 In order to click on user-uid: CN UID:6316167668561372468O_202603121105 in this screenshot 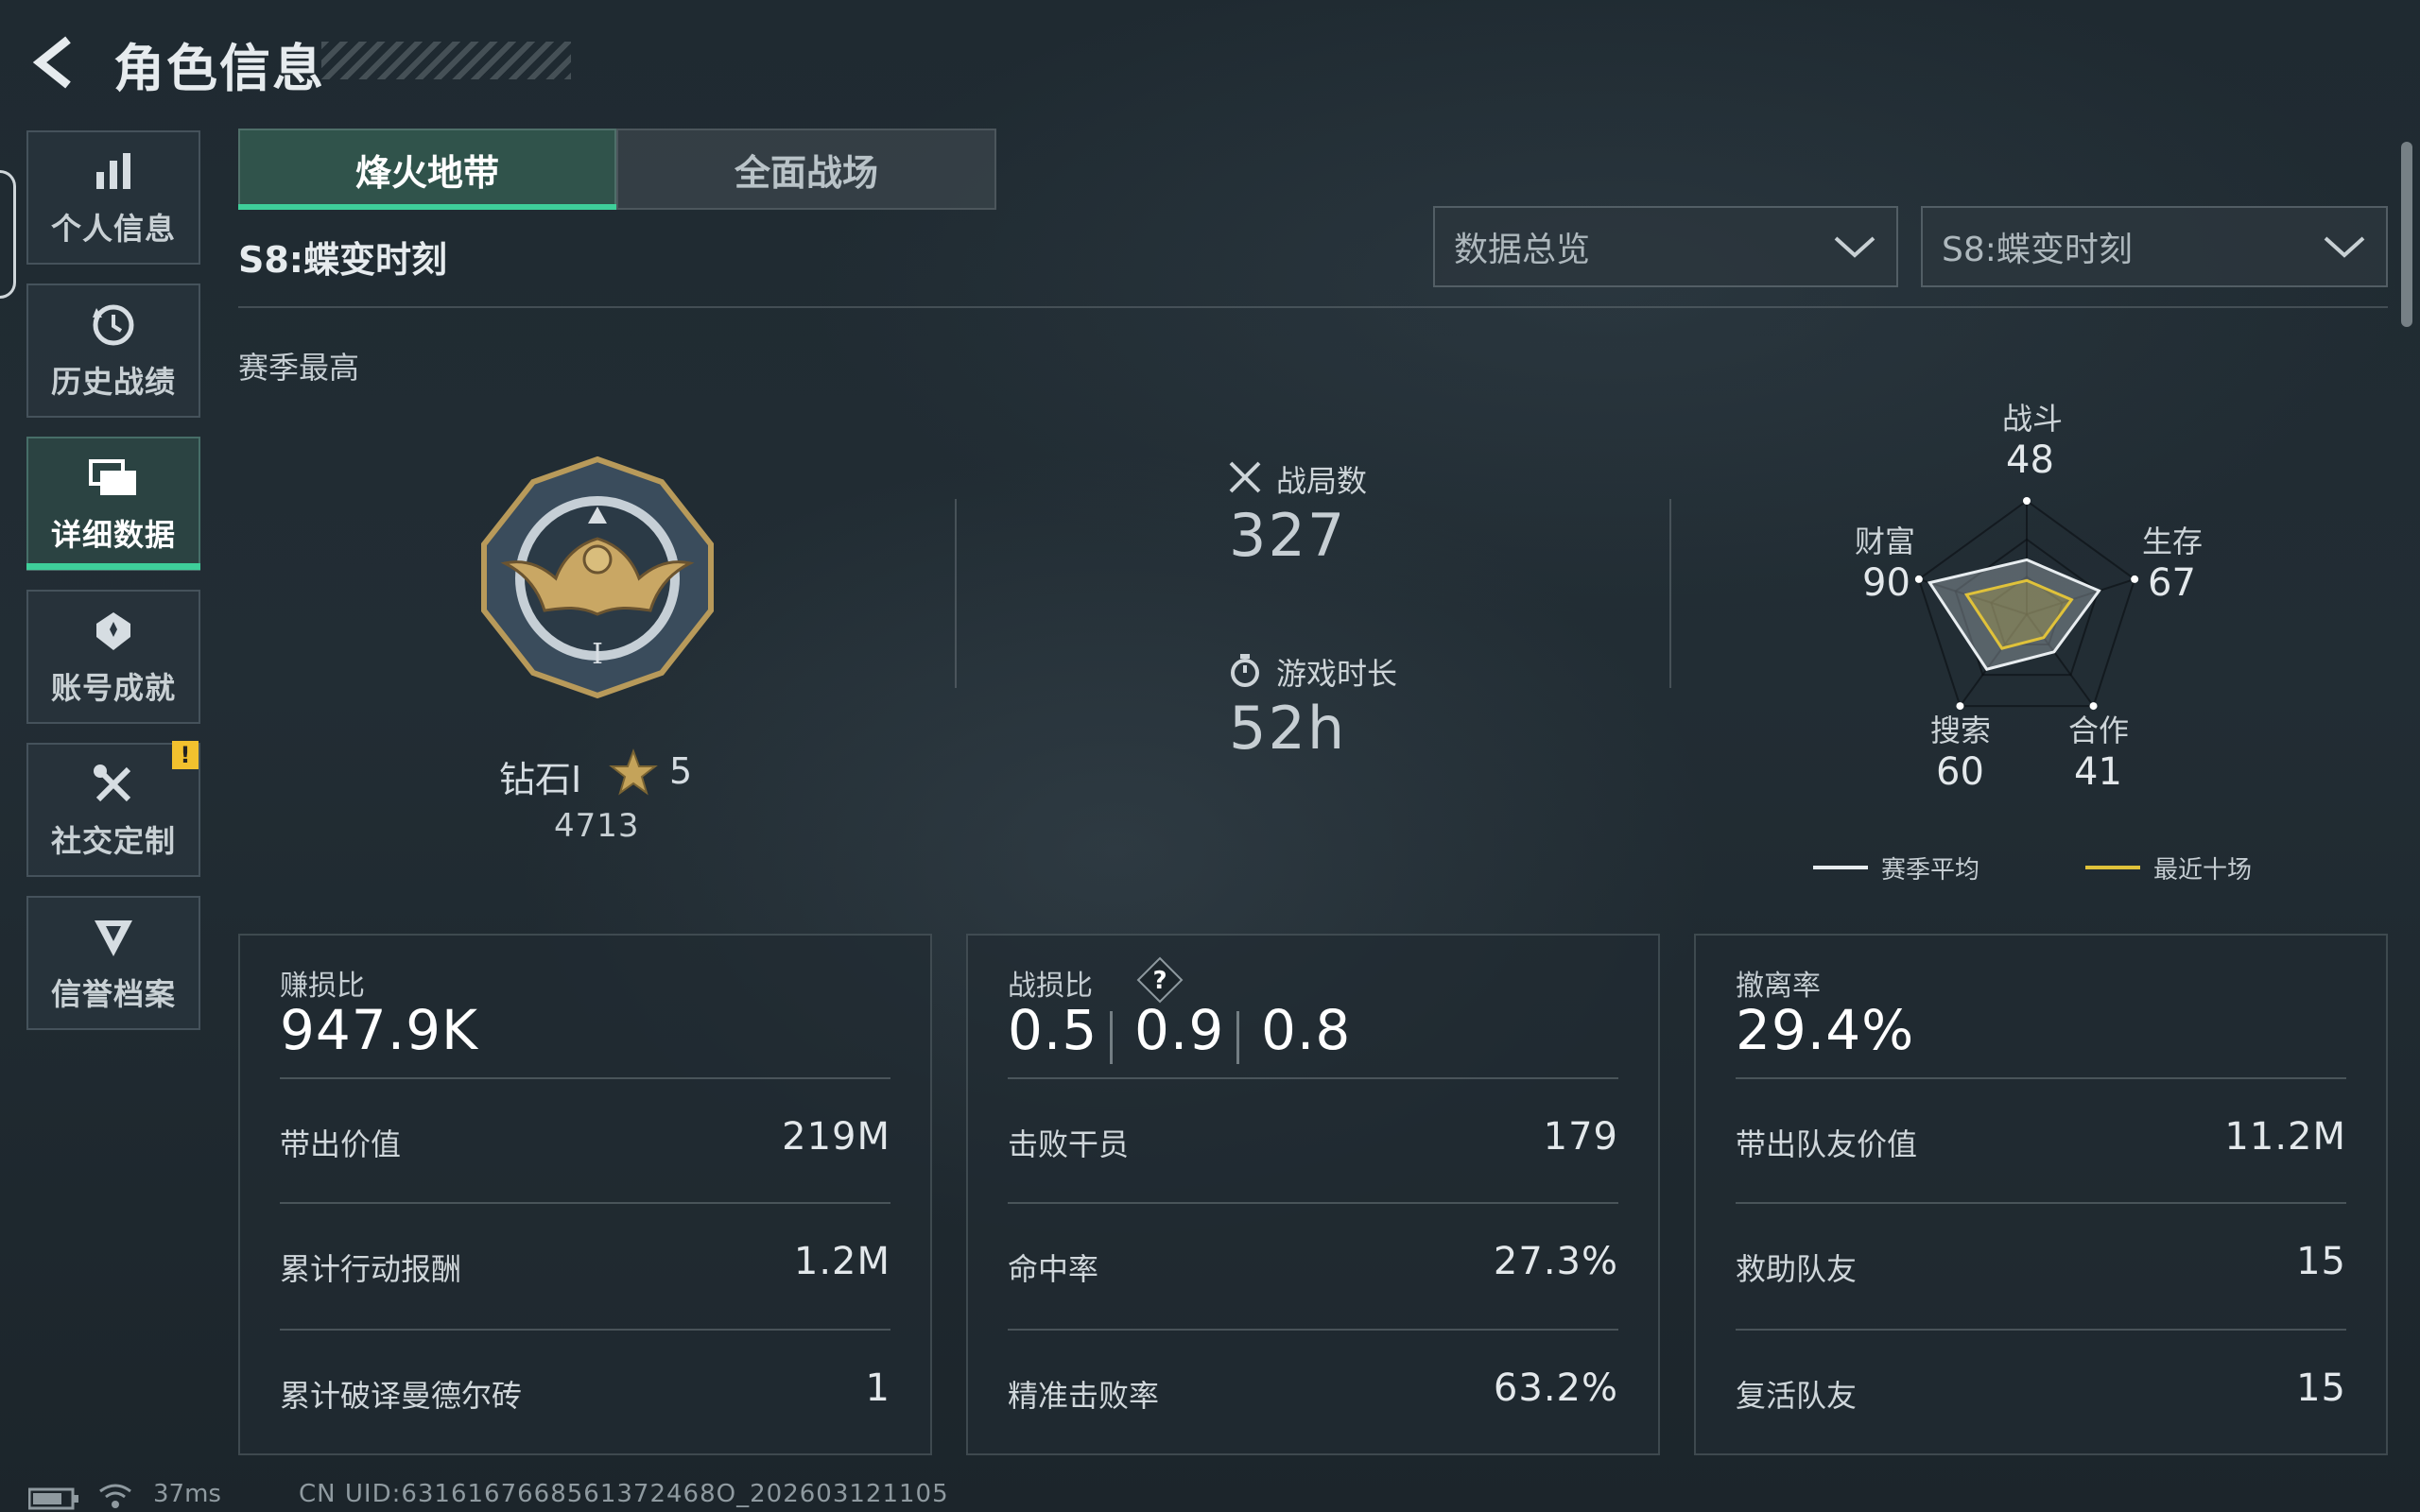, I will do `click(624, 1494)`.